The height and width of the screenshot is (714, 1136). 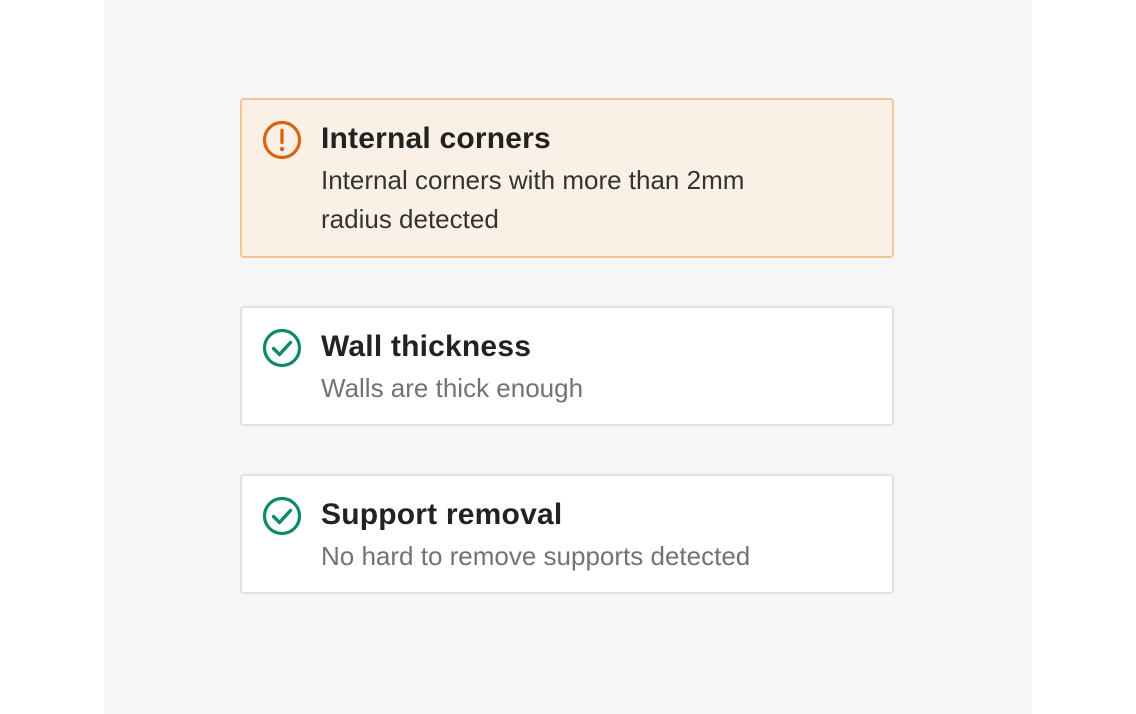 What do you see at coordinates (452, 388) in the screenshot?
I see `check-description: Walls are thick enough` at bounding box center [452, 388].